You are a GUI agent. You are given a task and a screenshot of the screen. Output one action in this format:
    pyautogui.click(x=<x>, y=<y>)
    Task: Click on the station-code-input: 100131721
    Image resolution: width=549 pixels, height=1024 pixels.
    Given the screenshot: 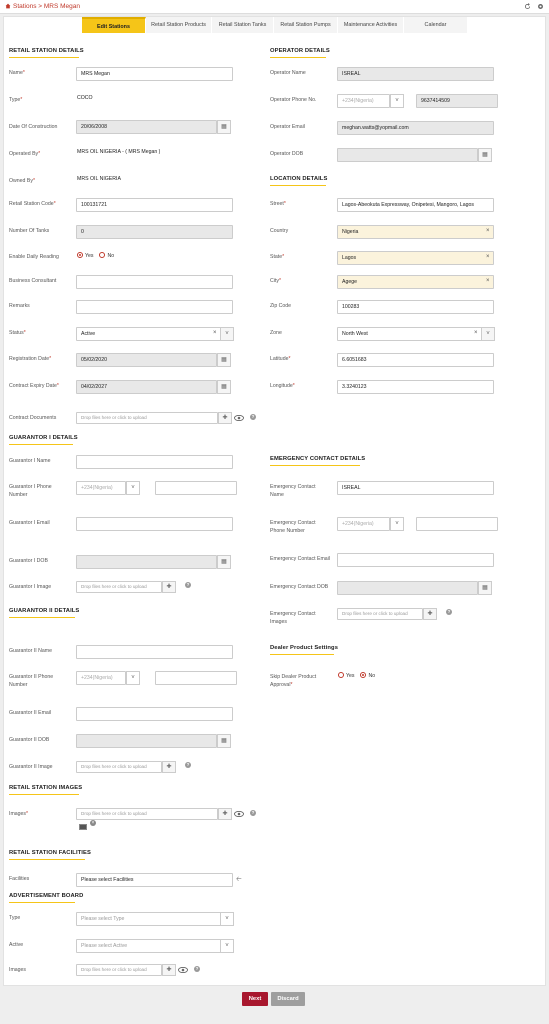 What is the action you would take?
    pyautogui.click(x=154, y=205)
    